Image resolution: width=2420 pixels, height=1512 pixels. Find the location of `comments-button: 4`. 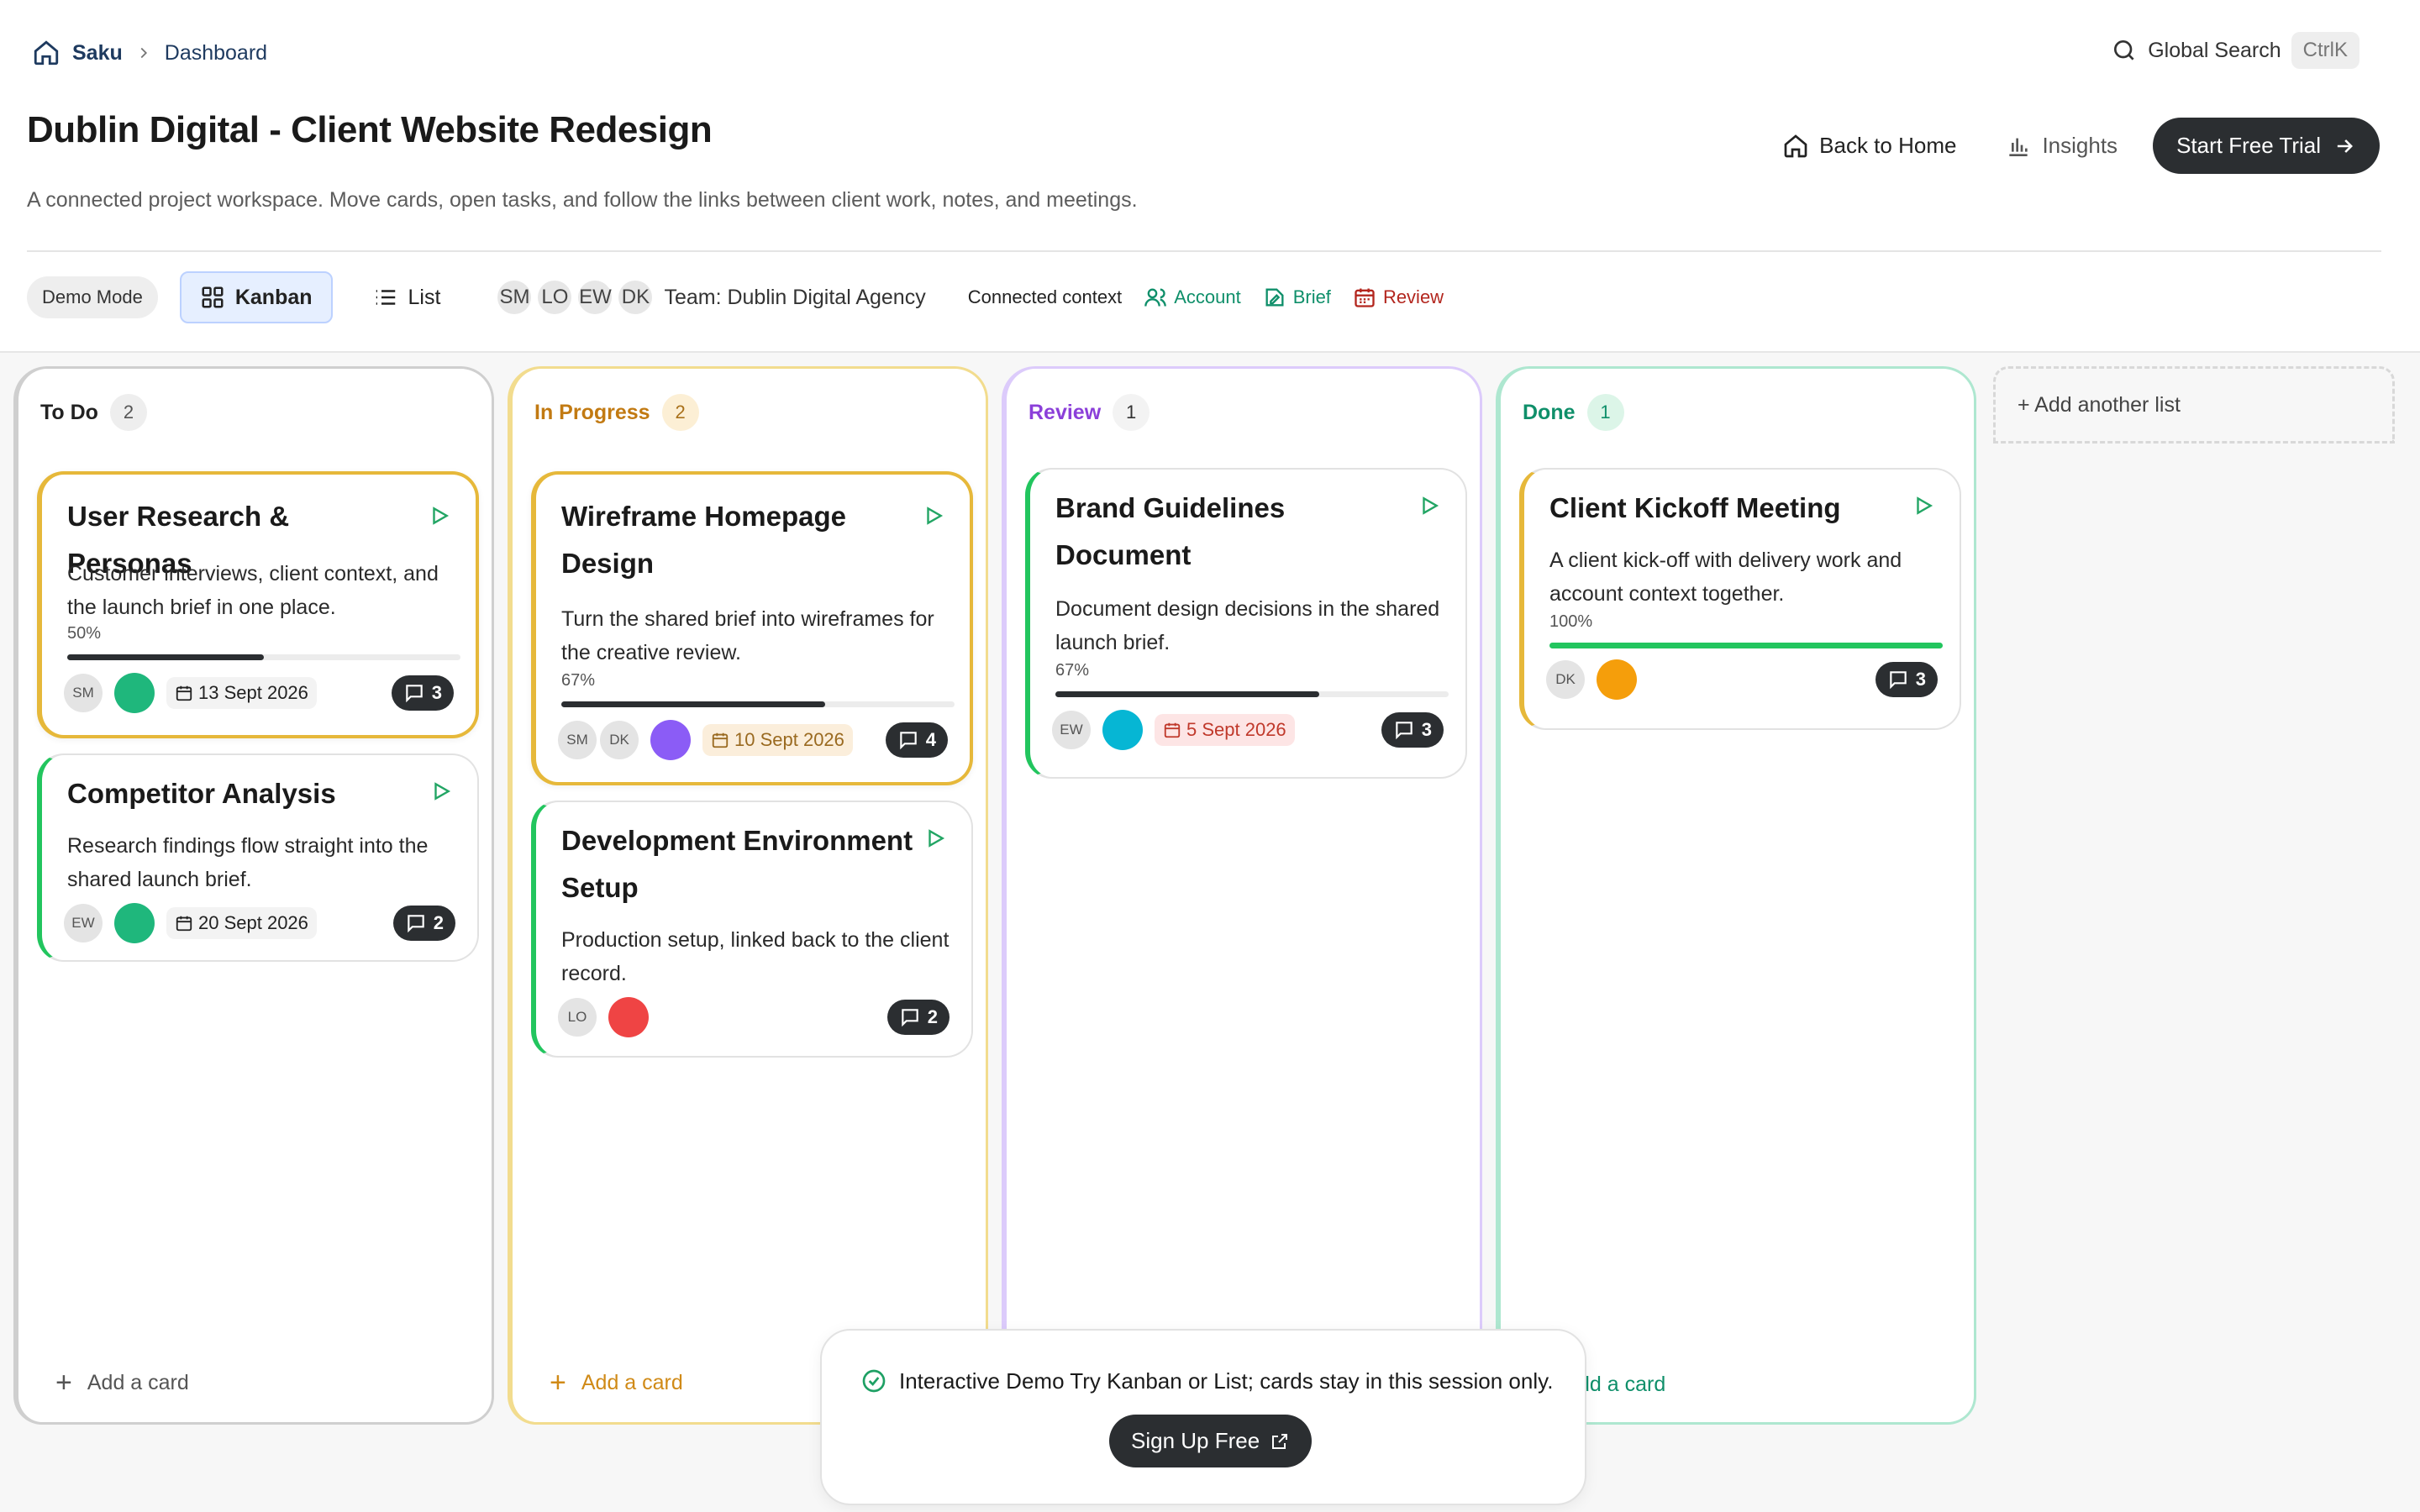

comments-button: 4 is located at coordinates (916, 740).